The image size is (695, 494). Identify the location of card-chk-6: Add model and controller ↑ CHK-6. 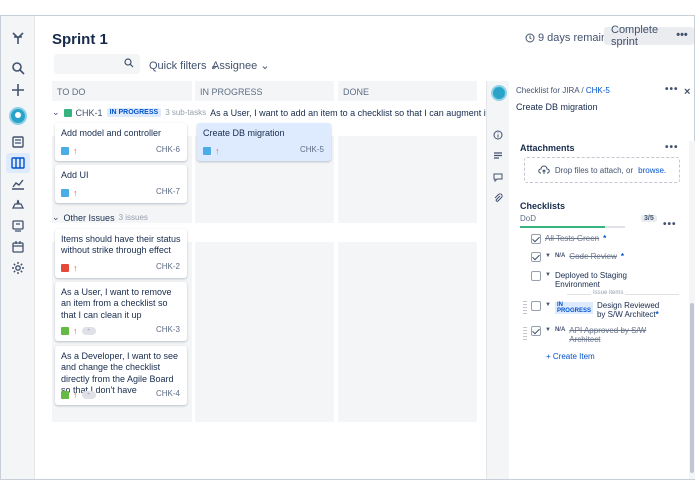
(121, 142).